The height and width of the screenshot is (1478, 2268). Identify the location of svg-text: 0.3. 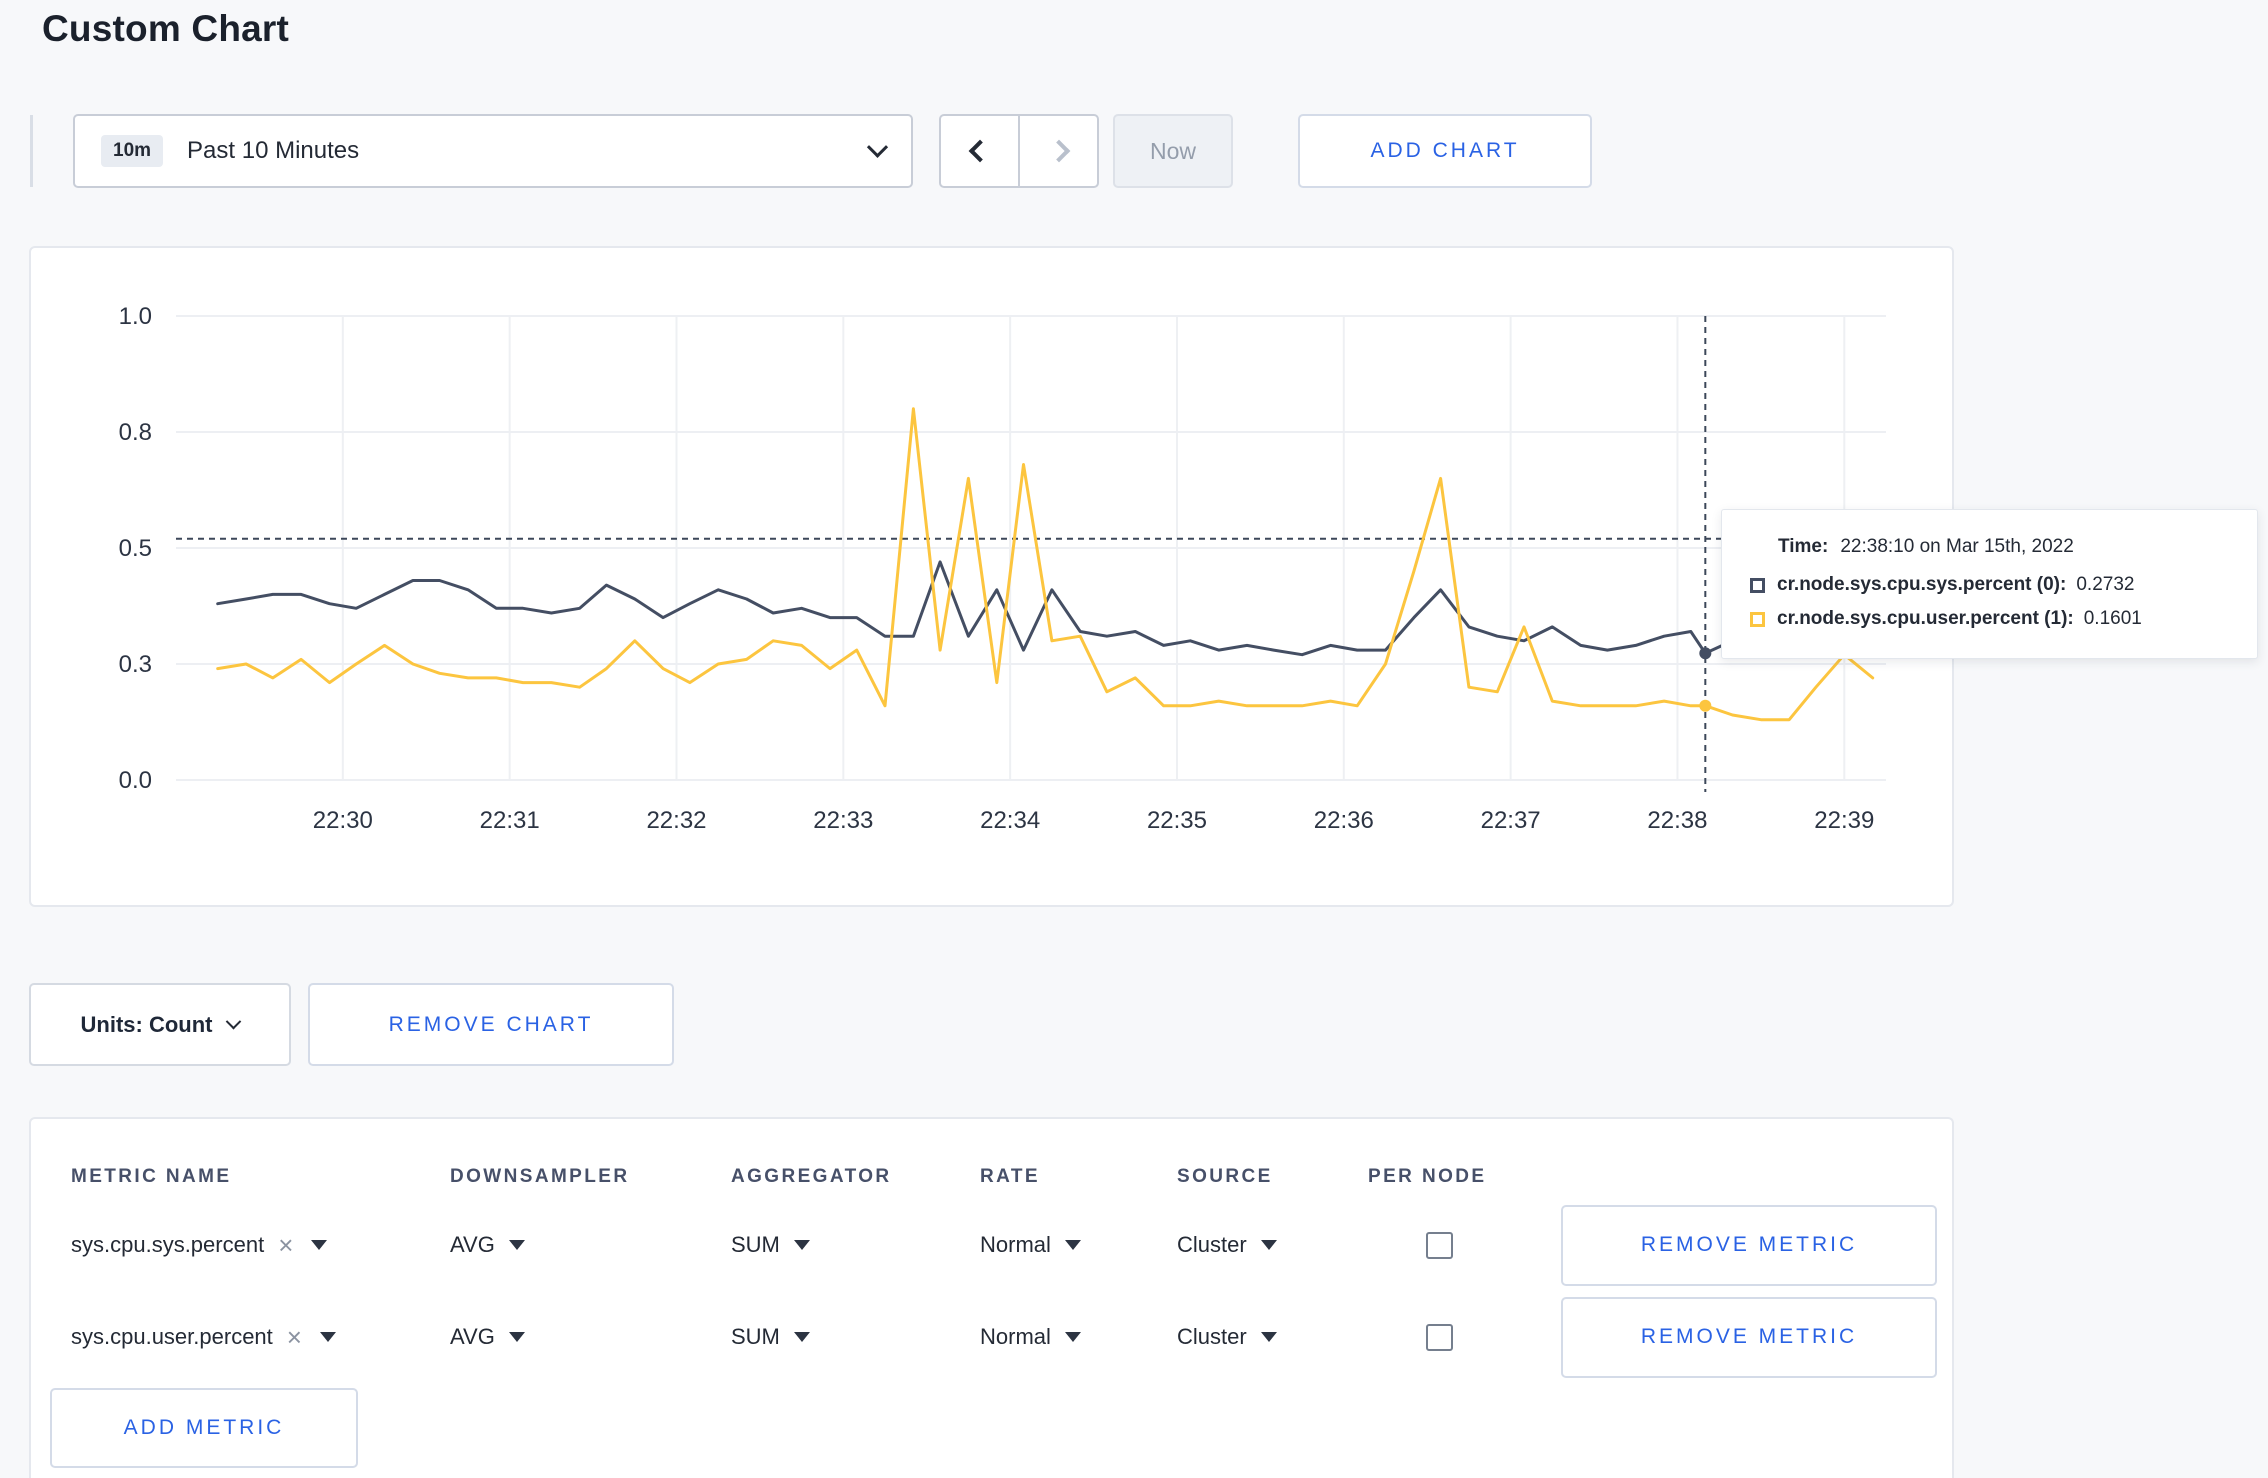
(135, 664).